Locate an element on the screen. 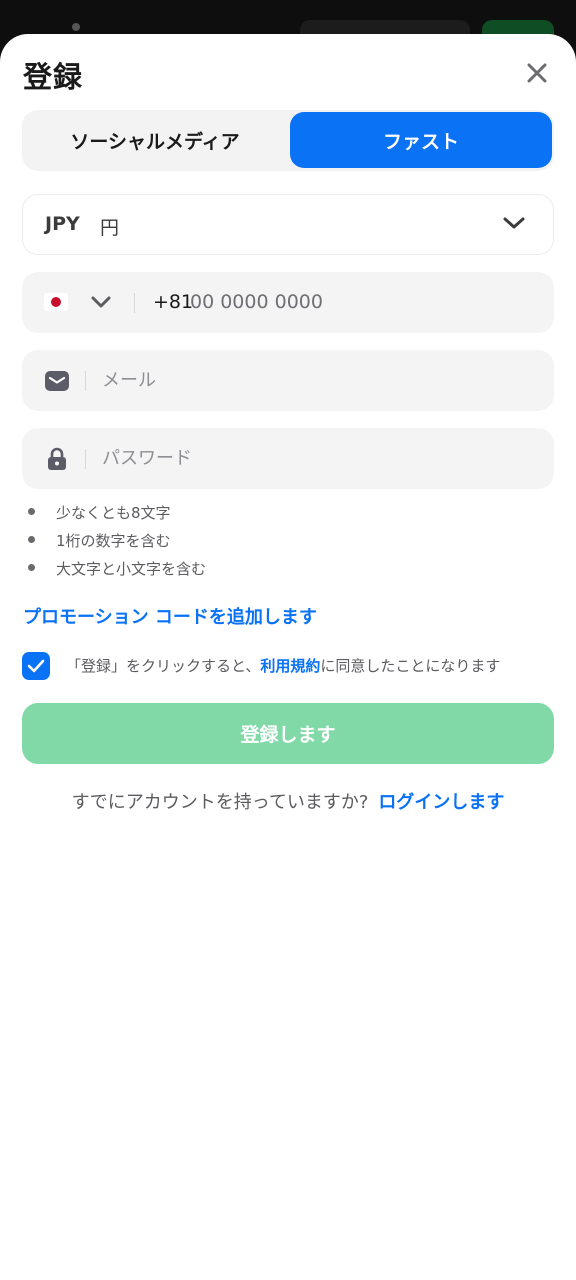 The width and height of the screenshot is (576, 1280). terms-checkbox is located at coordinates (36, 666).